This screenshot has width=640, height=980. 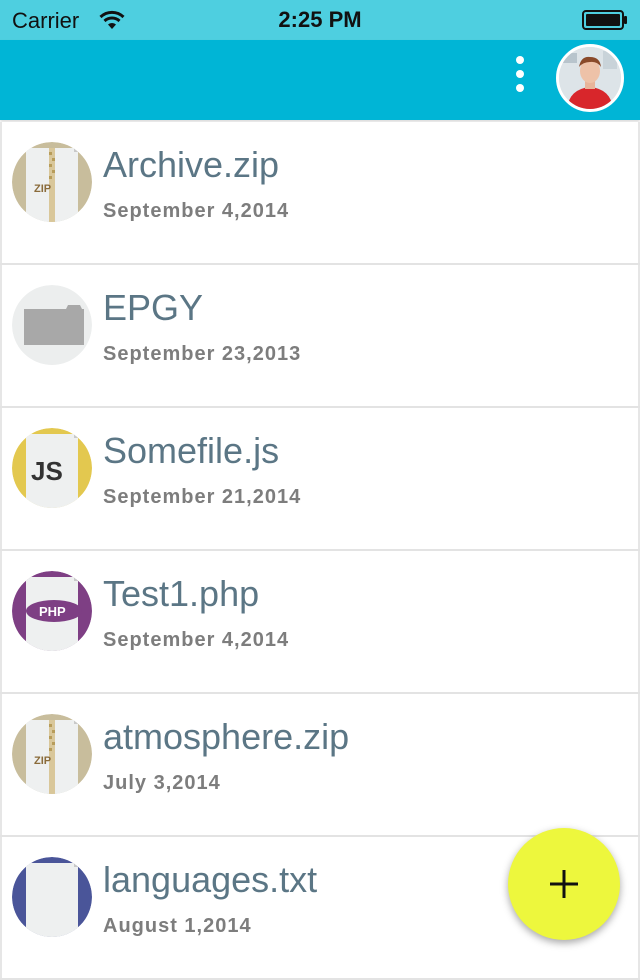 What do you see at coordinates (226, 736) in the screenshot?
I see `file-name: atmosphere.zip` at bounding box center [226, 736].